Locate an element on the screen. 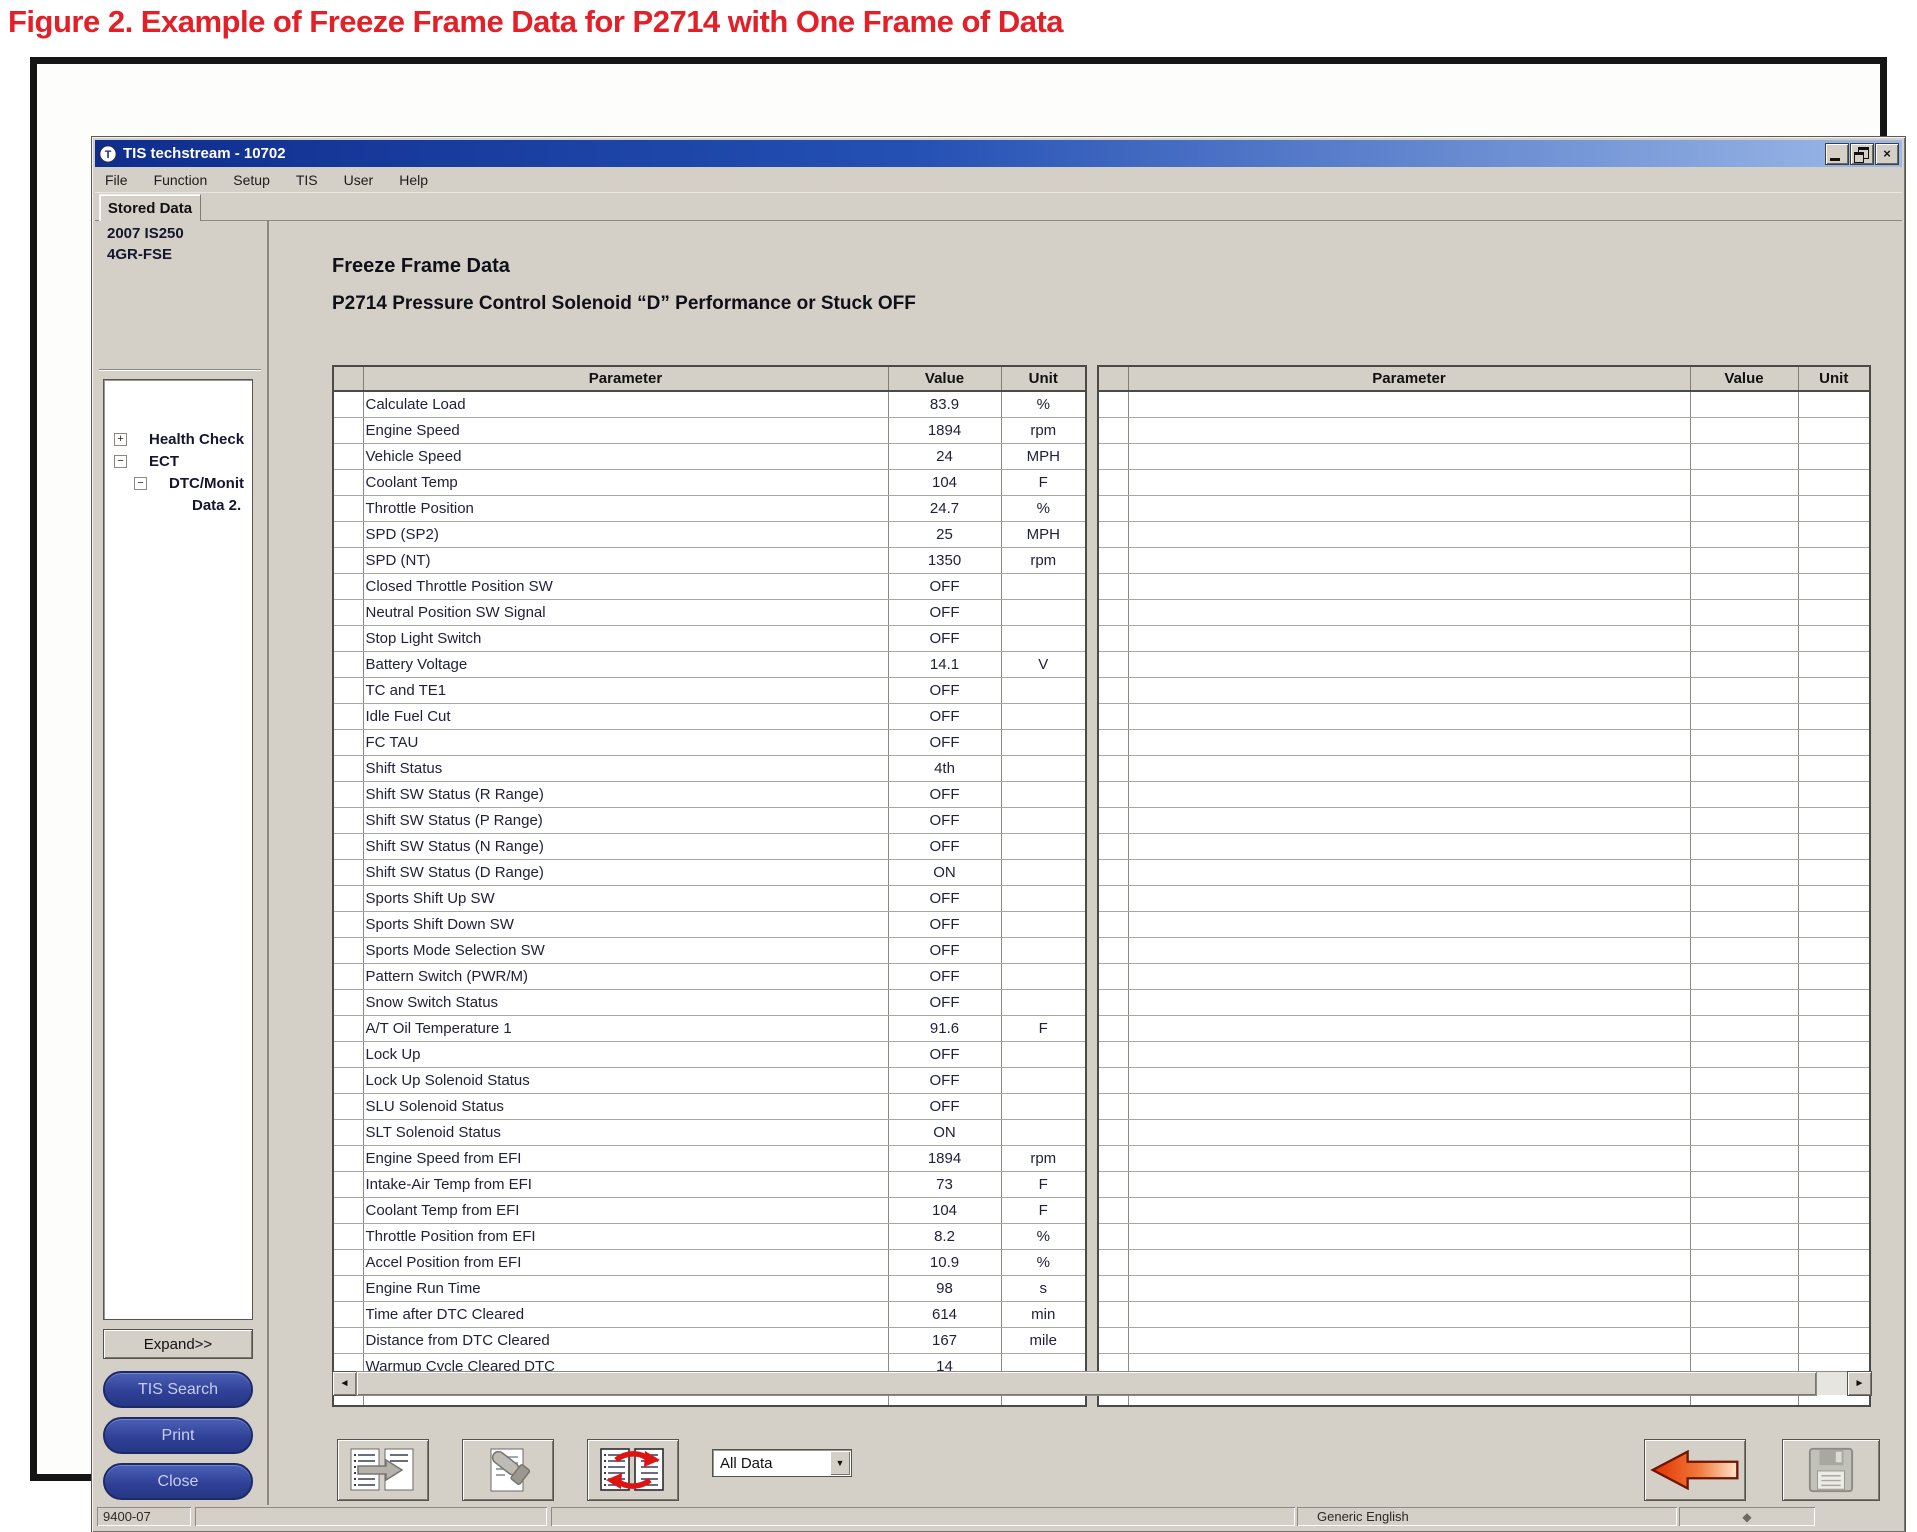 The image size is (1917, 1532). table-row: Lock Up OFF is located at coordinates (709, 1054).